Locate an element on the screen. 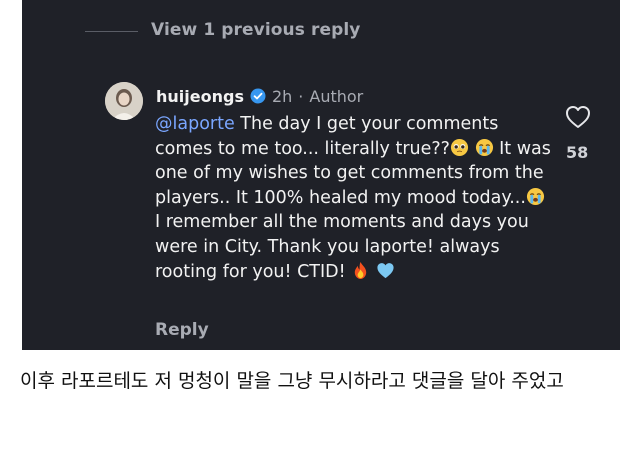  fire-icon is located at coordinates (360, 270).